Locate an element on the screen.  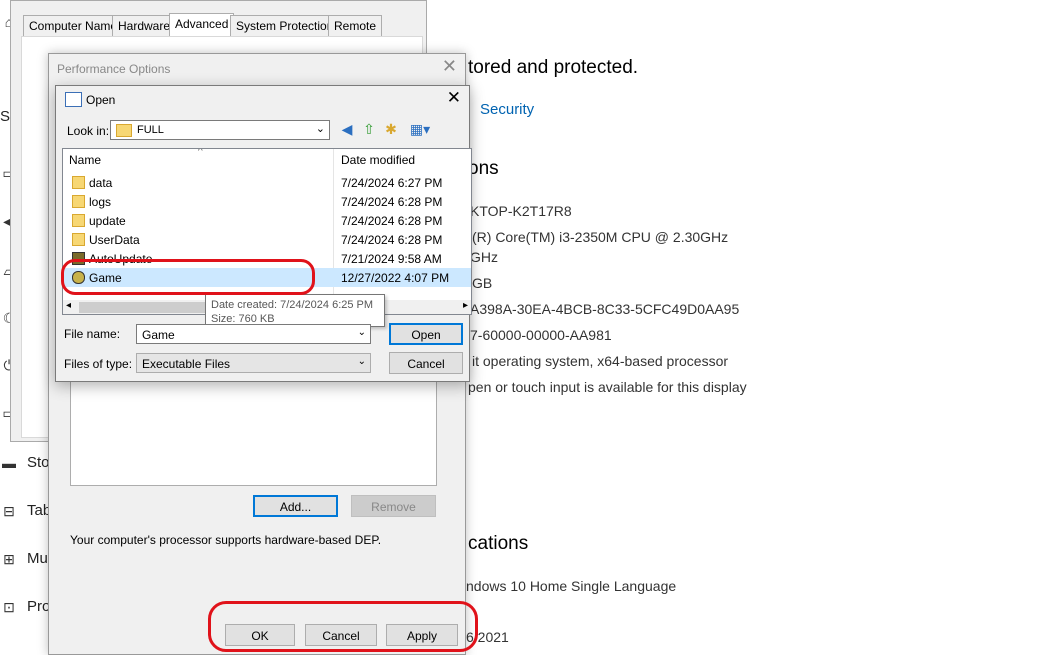
annotation-circle-buttons is located at coordinates (343, 626).